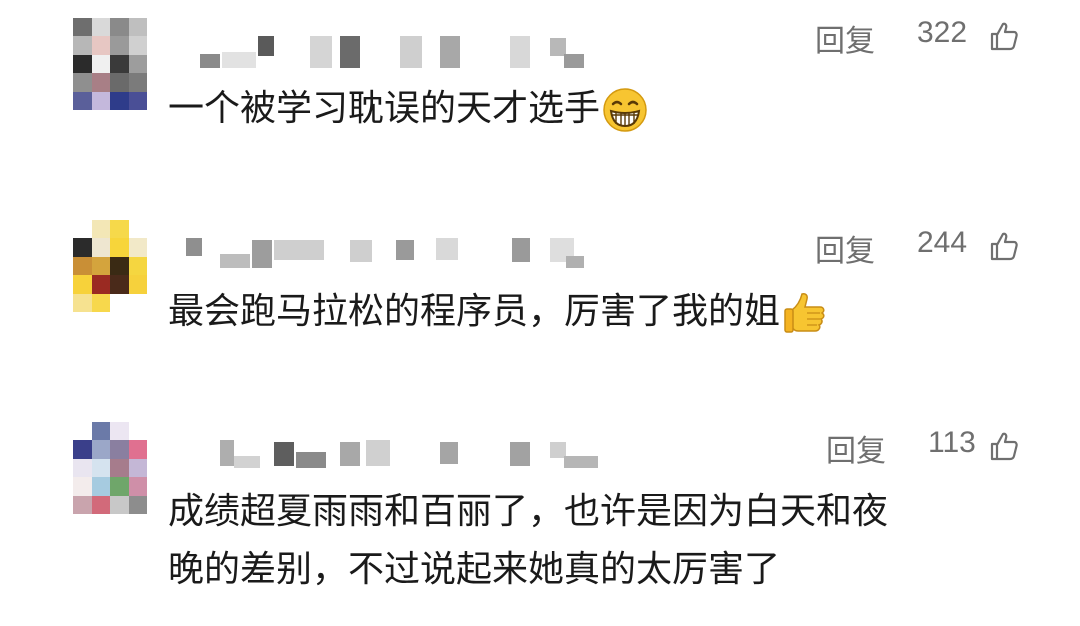  What do you see at coordinates (804, 313) in the screenshot?
I see `thumbs-up-emoji-icon` at bounding box center [804, 313].